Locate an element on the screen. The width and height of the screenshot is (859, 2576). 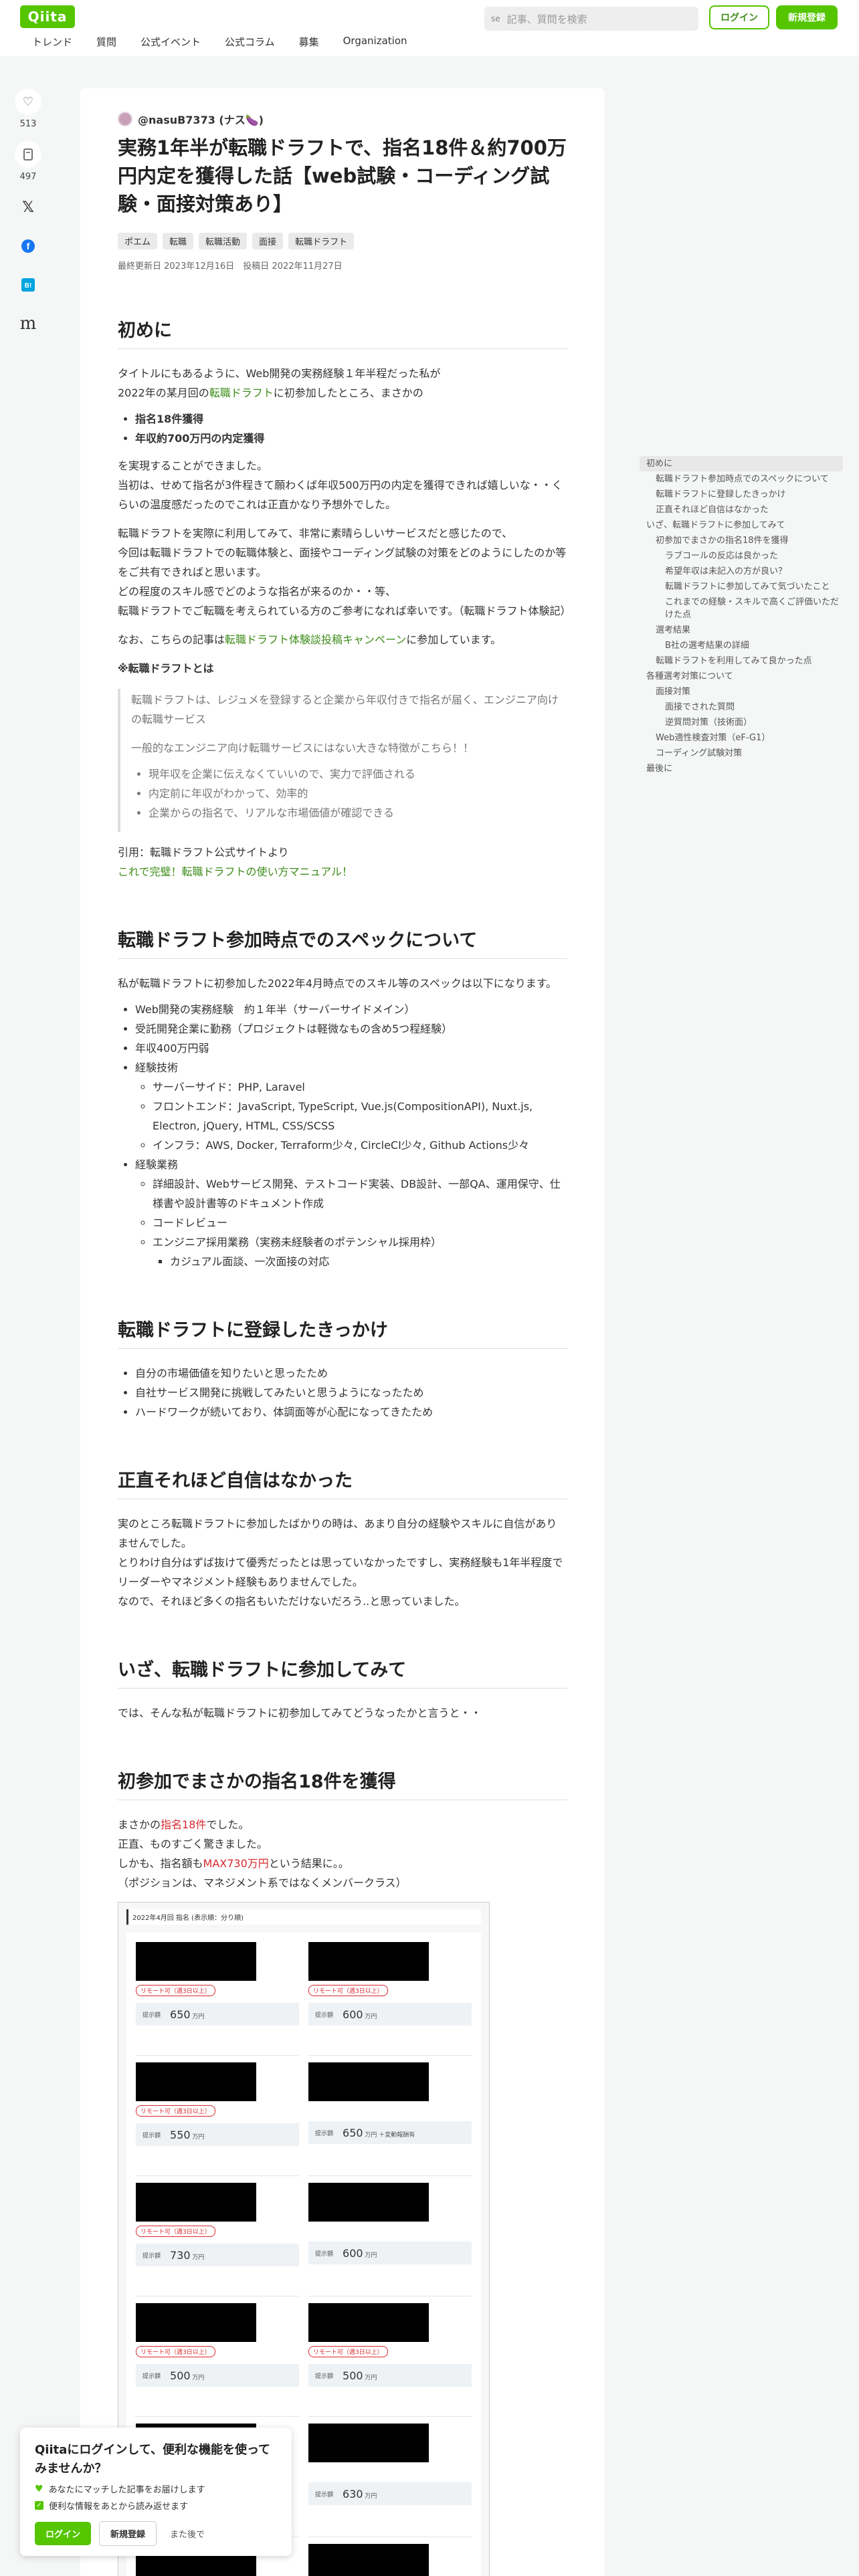
qiita-logo: Qiita is located at coordinates (48, 16).